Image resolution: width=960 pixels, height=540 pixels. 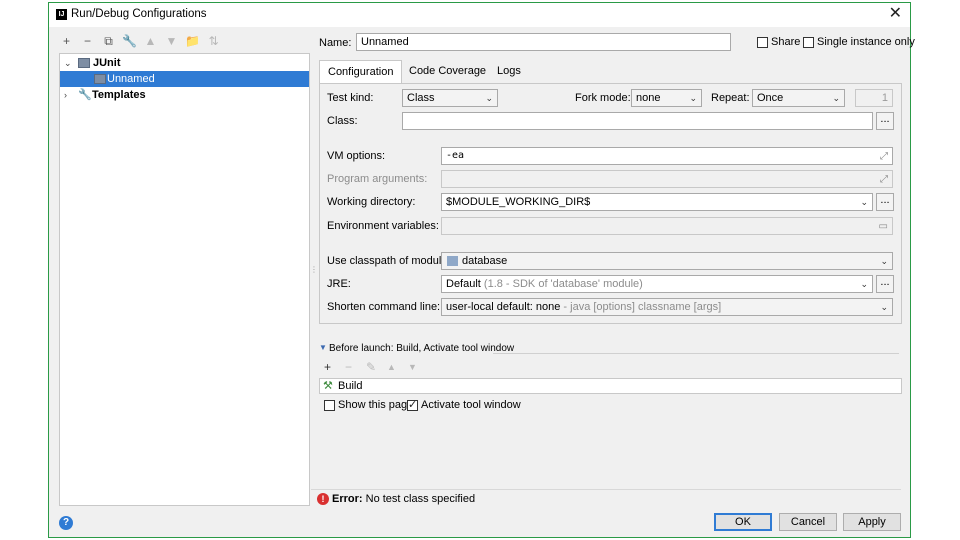 I want to click on test-kind-select: Class ⌄, so click(x=450, y=98).